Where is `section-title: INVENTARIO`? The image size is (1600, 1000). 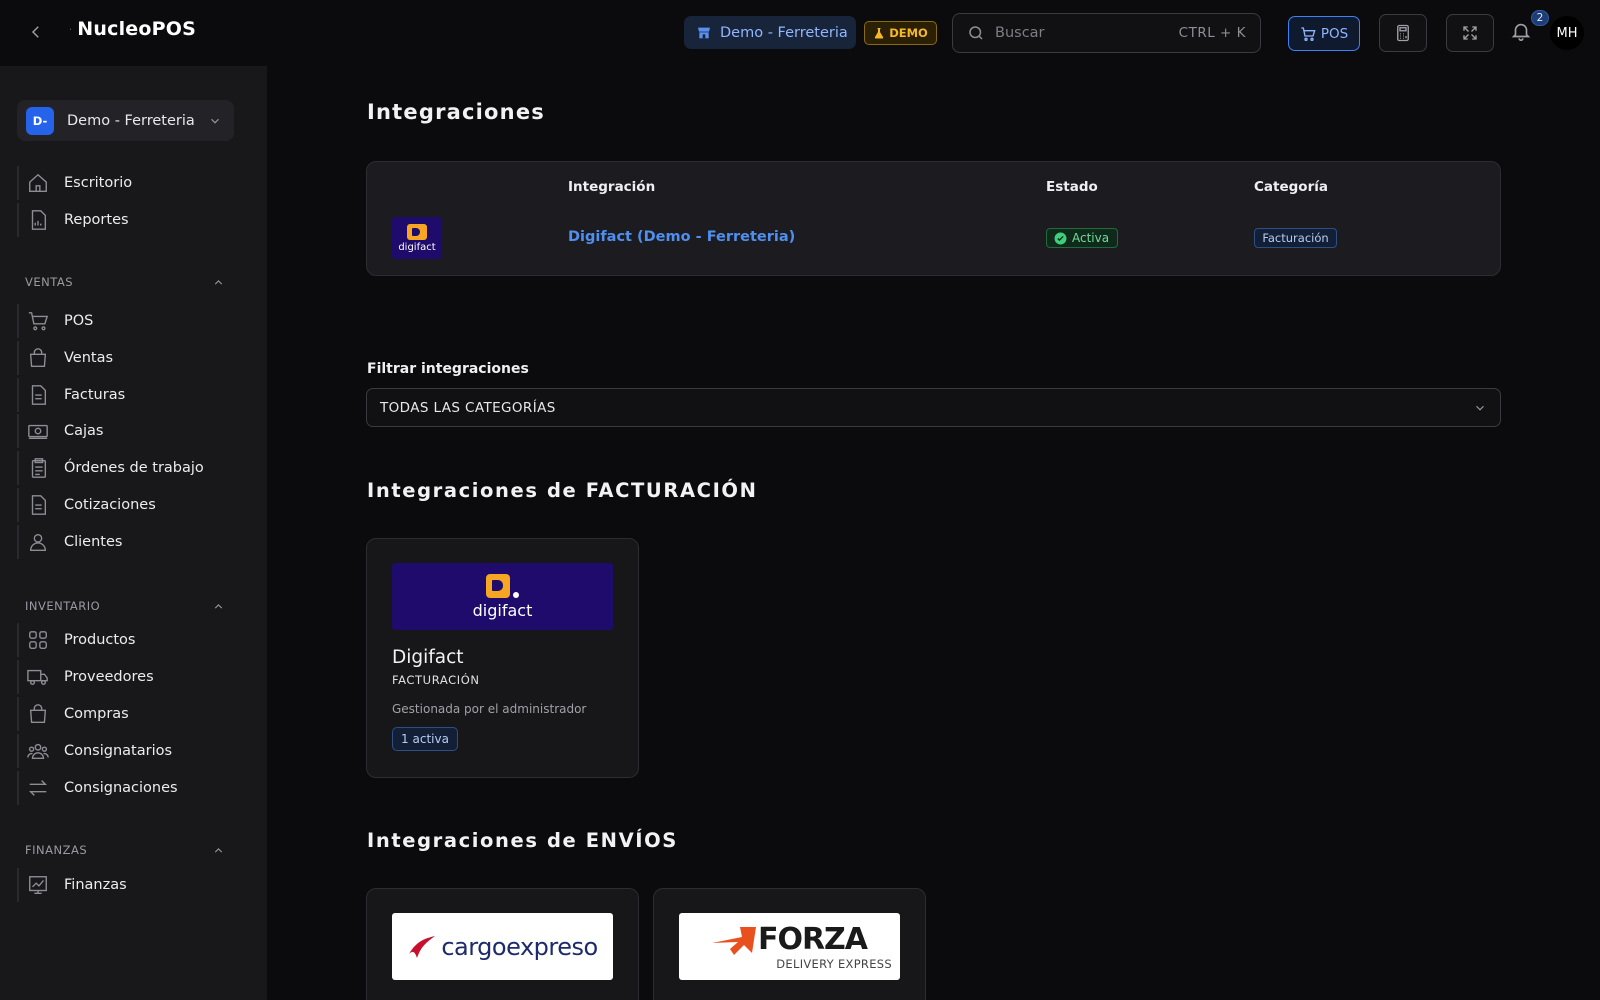
section-title: INVENTARIO is located at coordinates (63, 606).